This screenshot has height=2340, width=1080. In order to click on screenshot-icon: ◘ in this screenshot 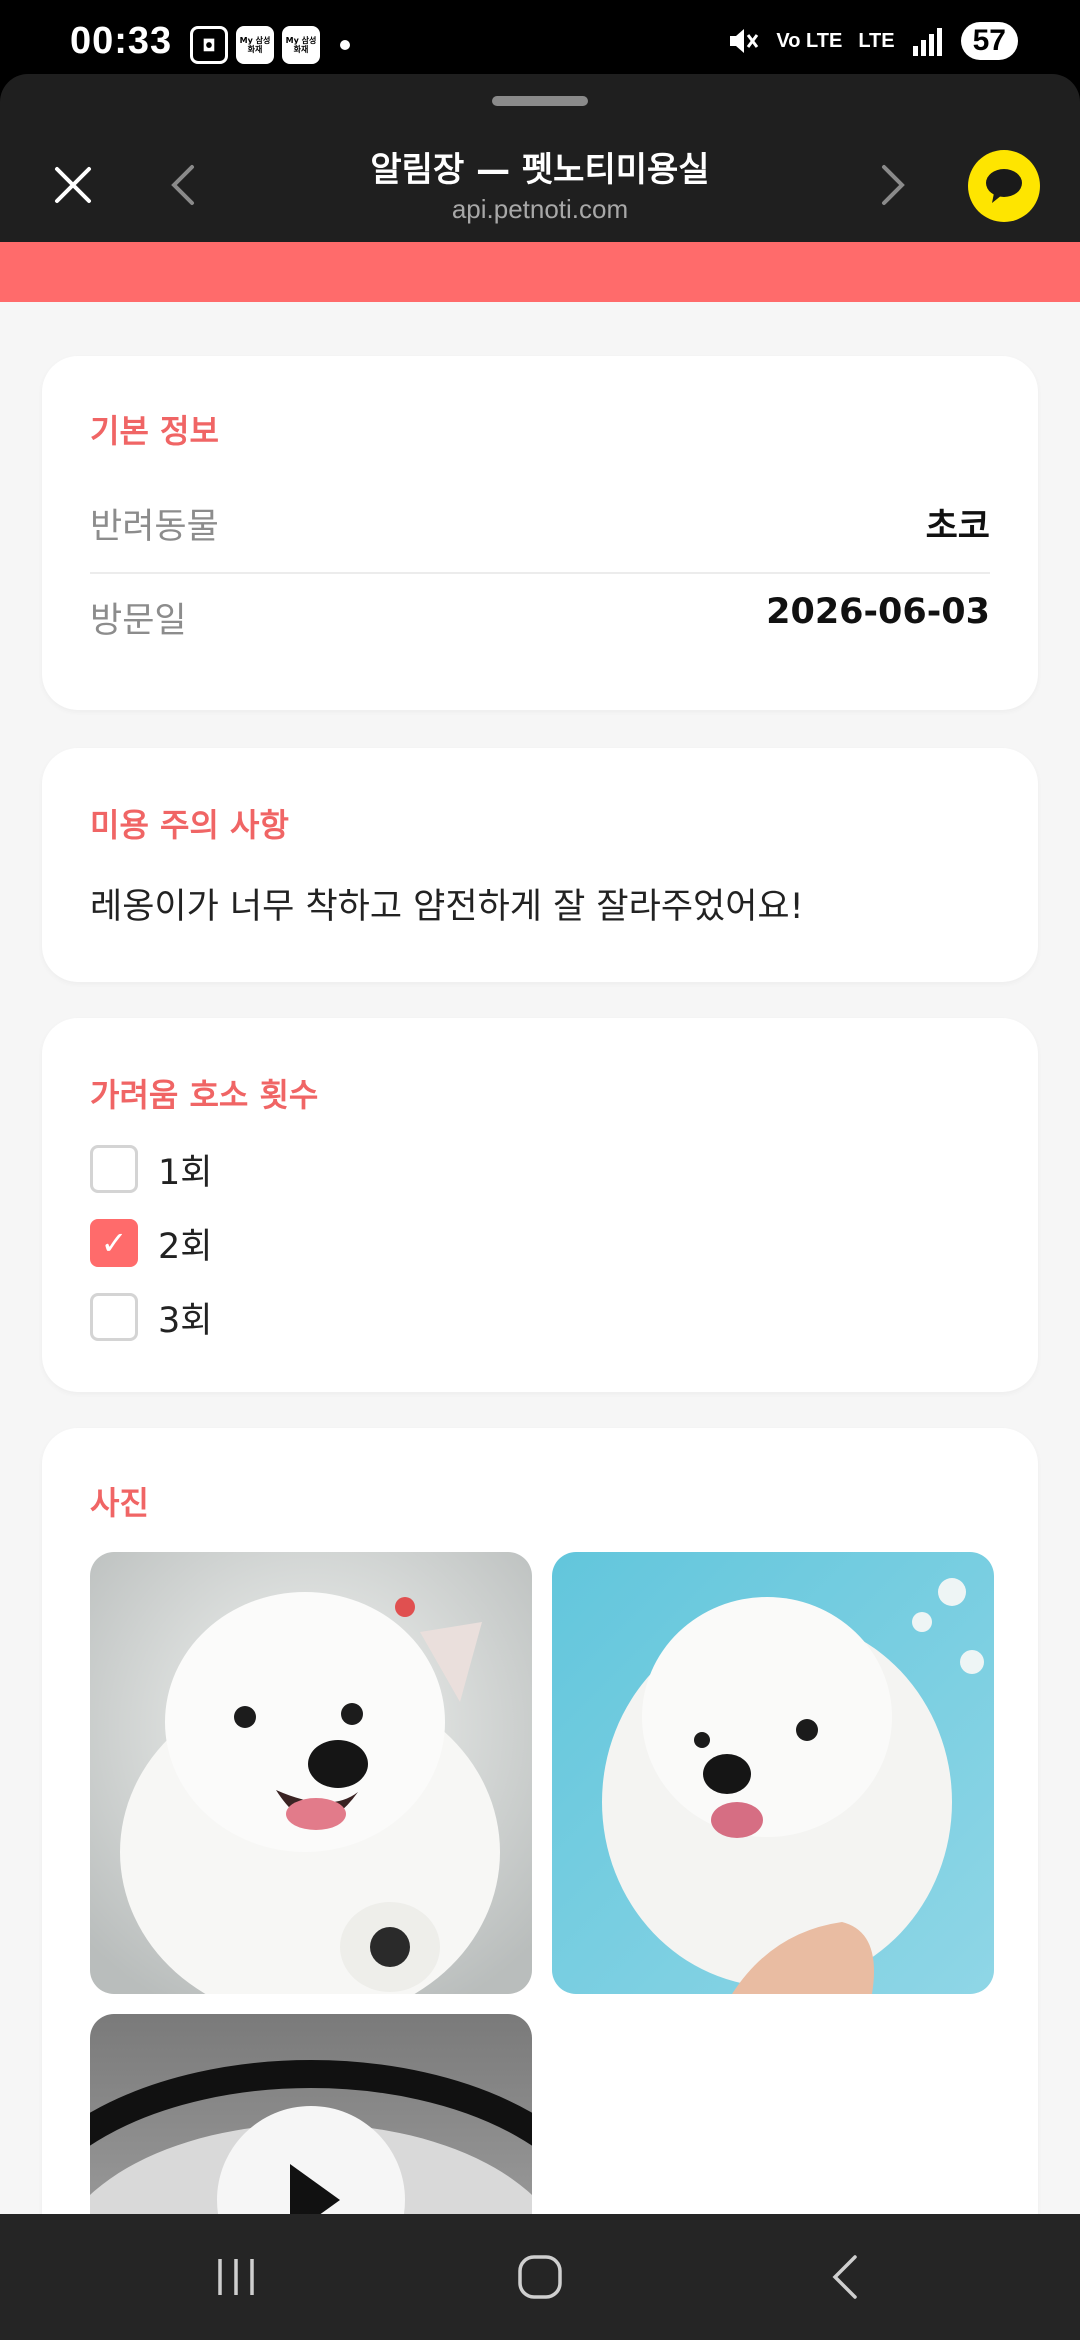, I will do `click(209, 45)`.